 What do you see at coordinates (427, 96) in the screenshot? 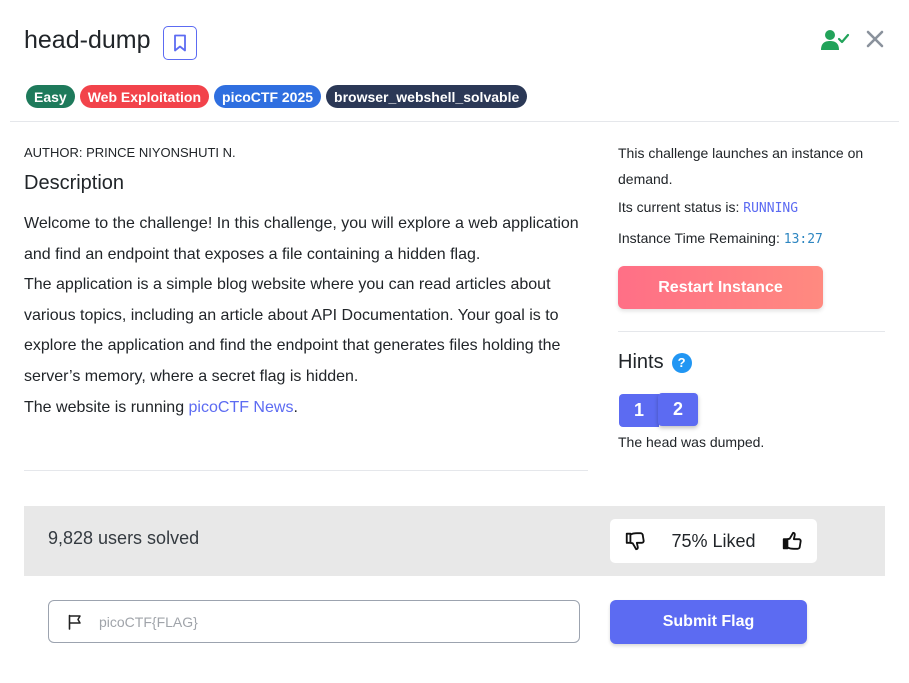
I see `tag-webshell: browser_webshell_solvable` at bounding box center [427, 96].